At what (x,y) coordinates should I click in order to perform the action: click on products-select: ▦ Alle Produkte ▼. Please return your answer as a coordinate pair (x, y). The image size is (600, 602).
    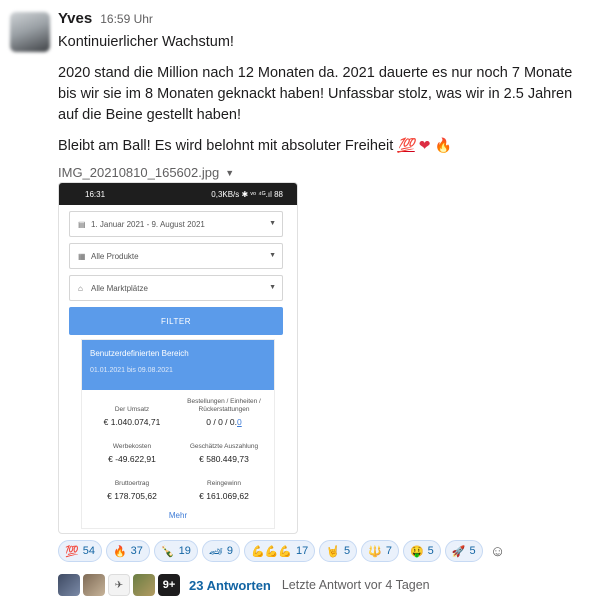
    Looking at the image, I should click on (176, 256).